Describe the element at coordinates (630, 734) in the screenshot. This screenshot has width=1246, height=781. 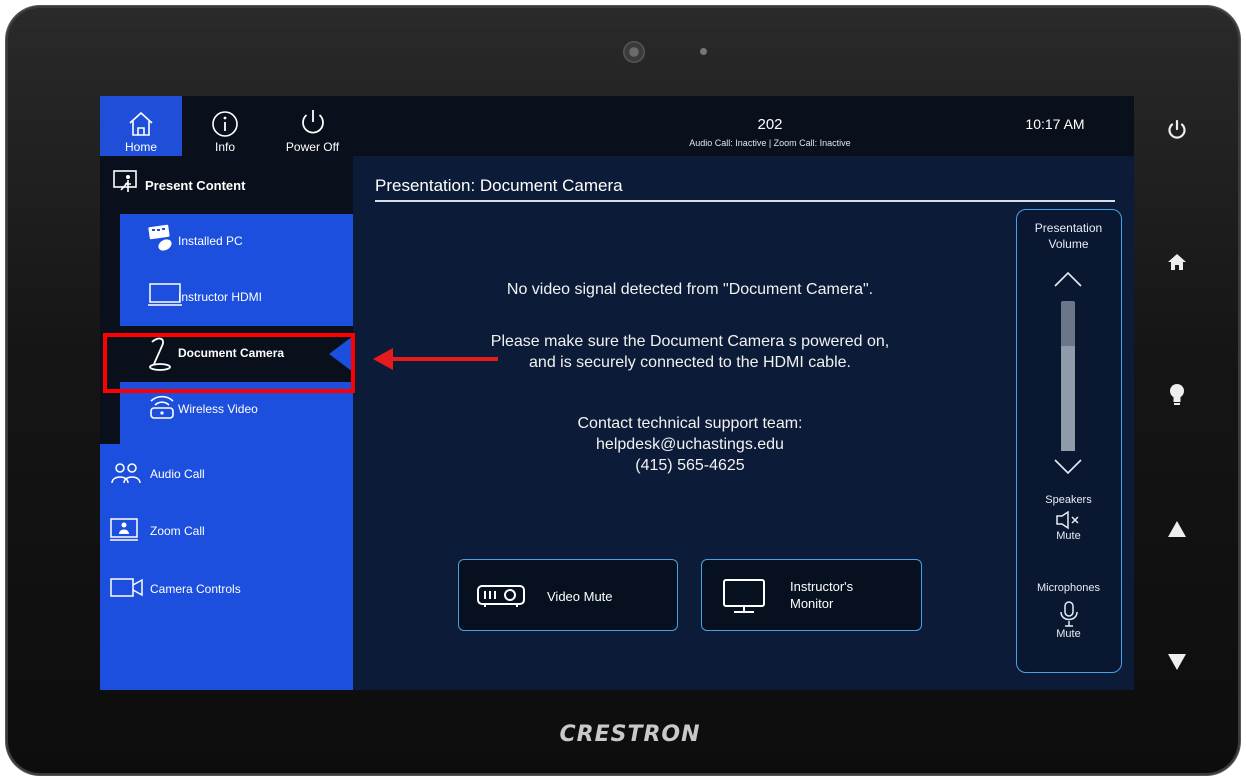
I see `brand-logo: CRESTRON` at that location.